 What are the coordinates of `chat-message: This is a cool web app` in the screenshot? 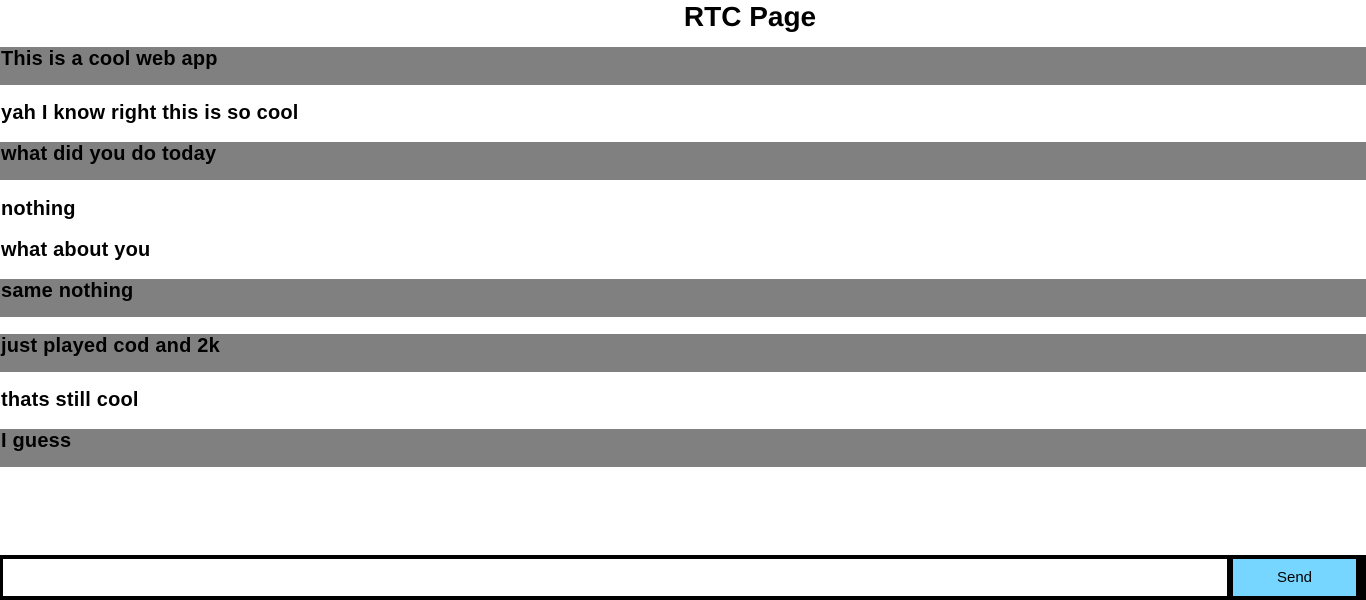 It's located at (683, 66).